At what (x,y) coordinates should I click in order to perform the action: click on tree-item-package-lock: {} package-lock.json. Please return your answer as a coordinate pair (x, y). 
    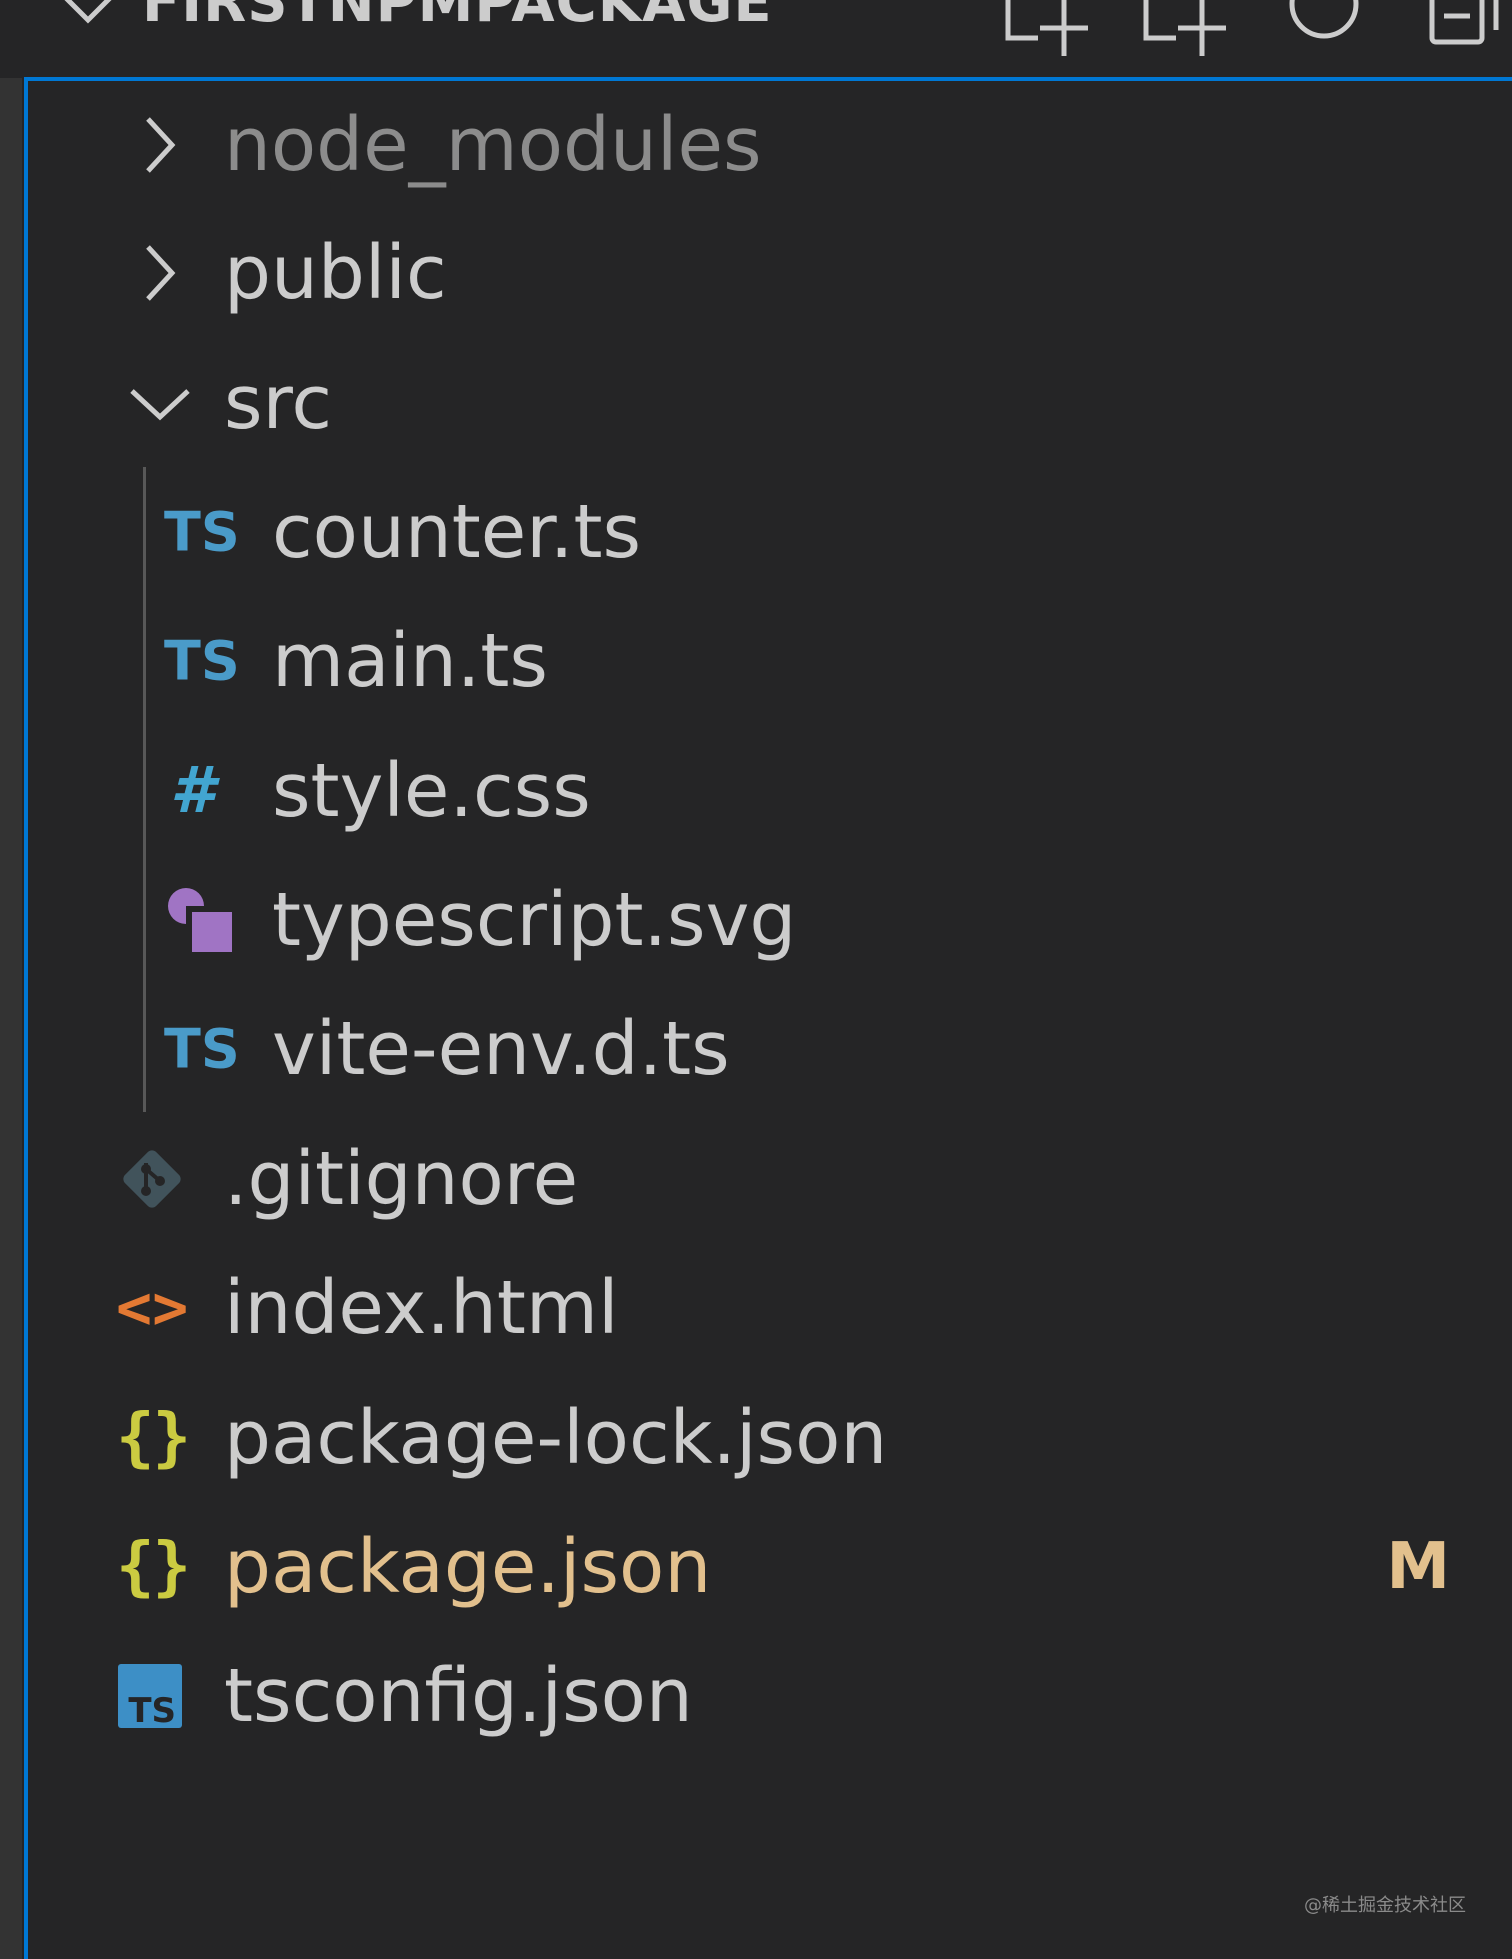
    Looking at the image, I should click on (756, 1438).